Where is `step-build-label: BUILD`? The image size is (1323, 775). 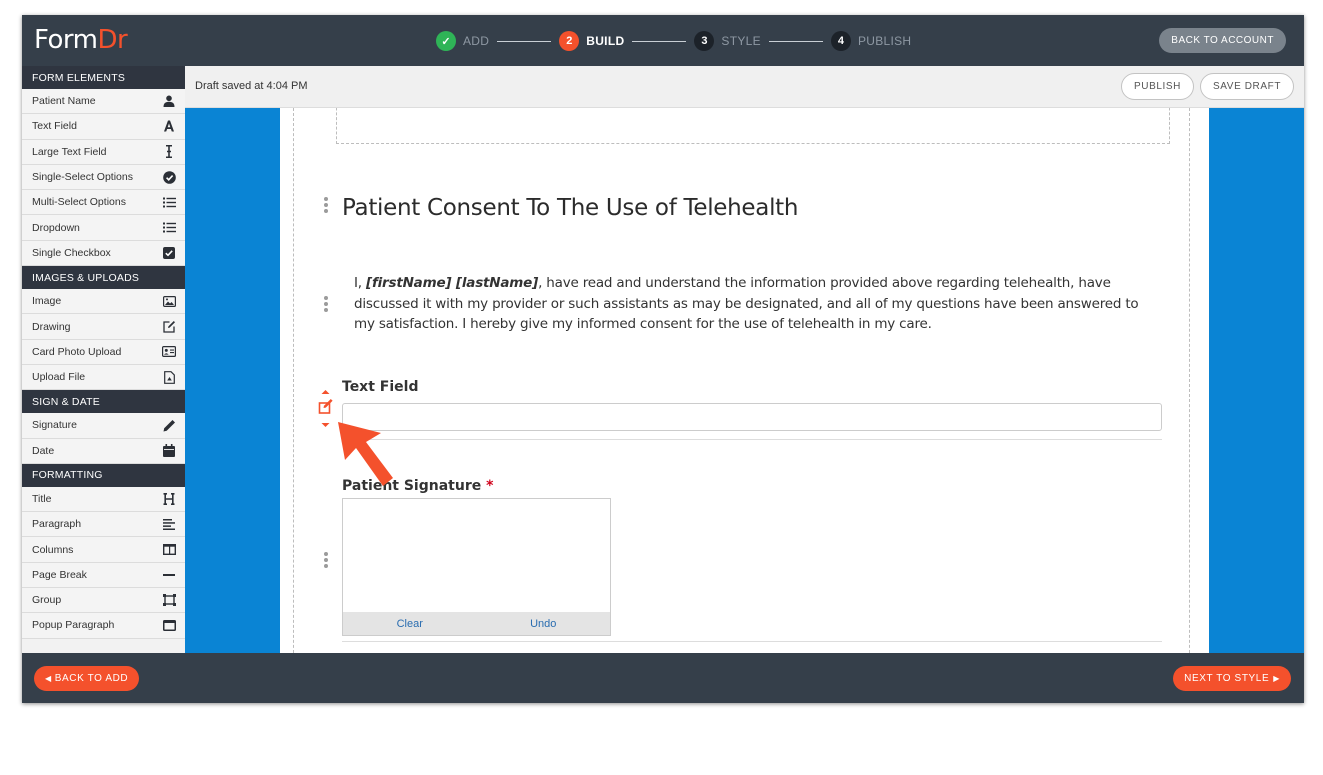
step-build-label: BUILD is located at coordinates (605, 41).